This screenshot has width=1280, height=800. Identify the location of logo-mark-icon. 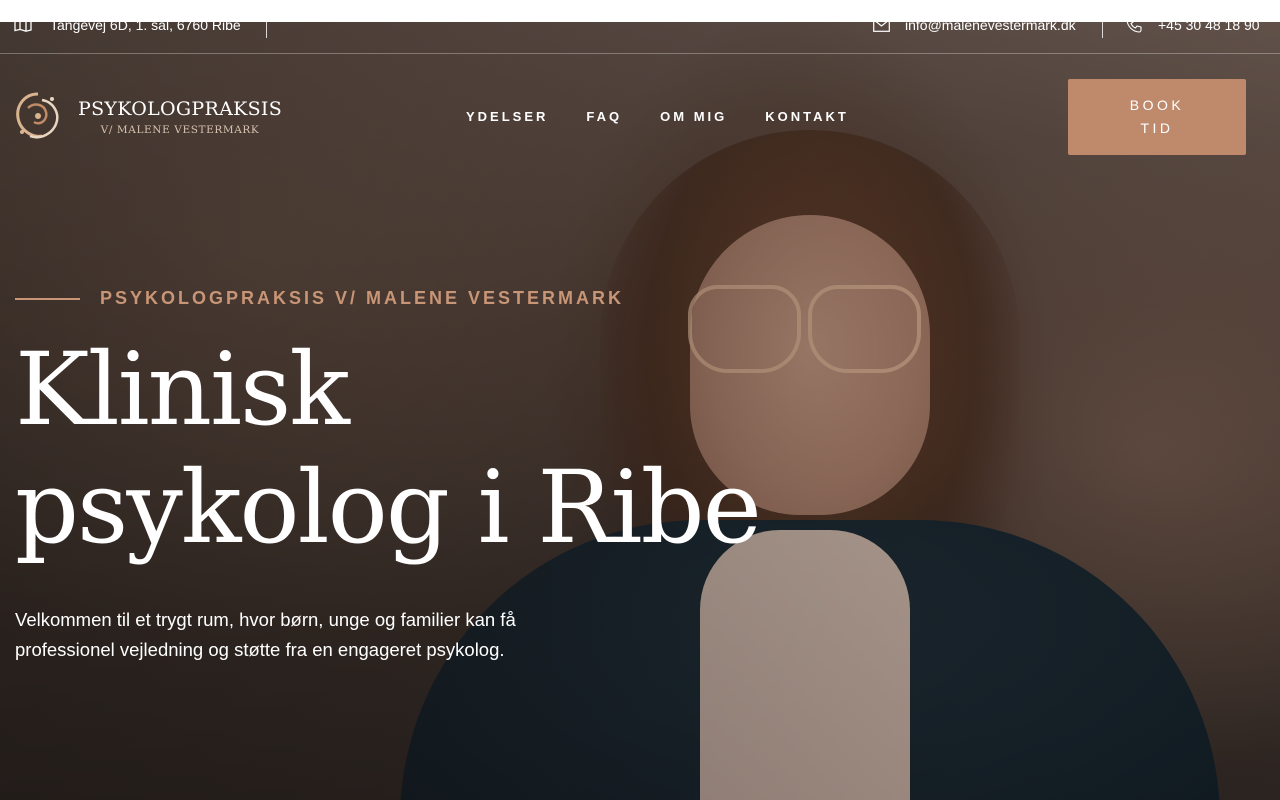
(37, 115).